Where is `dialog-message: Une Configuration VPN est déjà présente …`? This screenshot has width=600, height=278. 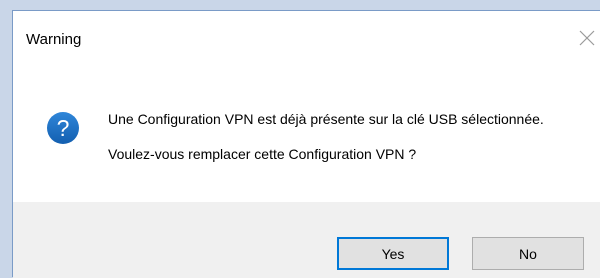
dialog-message: Une Configuration VPN est déjà présente … is located at coordinates (348, 137).